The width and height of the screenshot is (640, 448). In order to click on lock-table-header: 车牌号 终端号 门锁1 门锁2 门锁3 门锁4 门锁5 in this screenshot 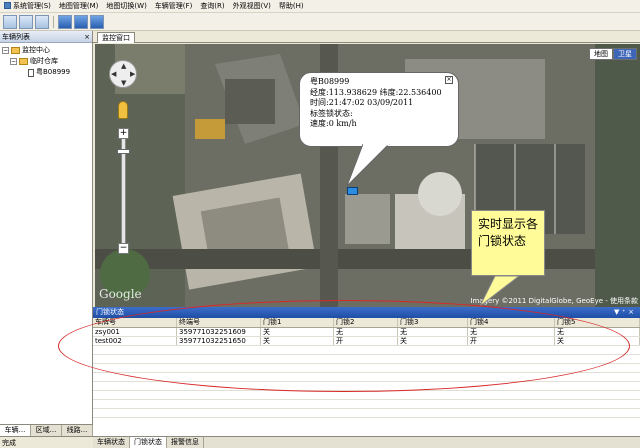, I will do `click(366, 323)`.